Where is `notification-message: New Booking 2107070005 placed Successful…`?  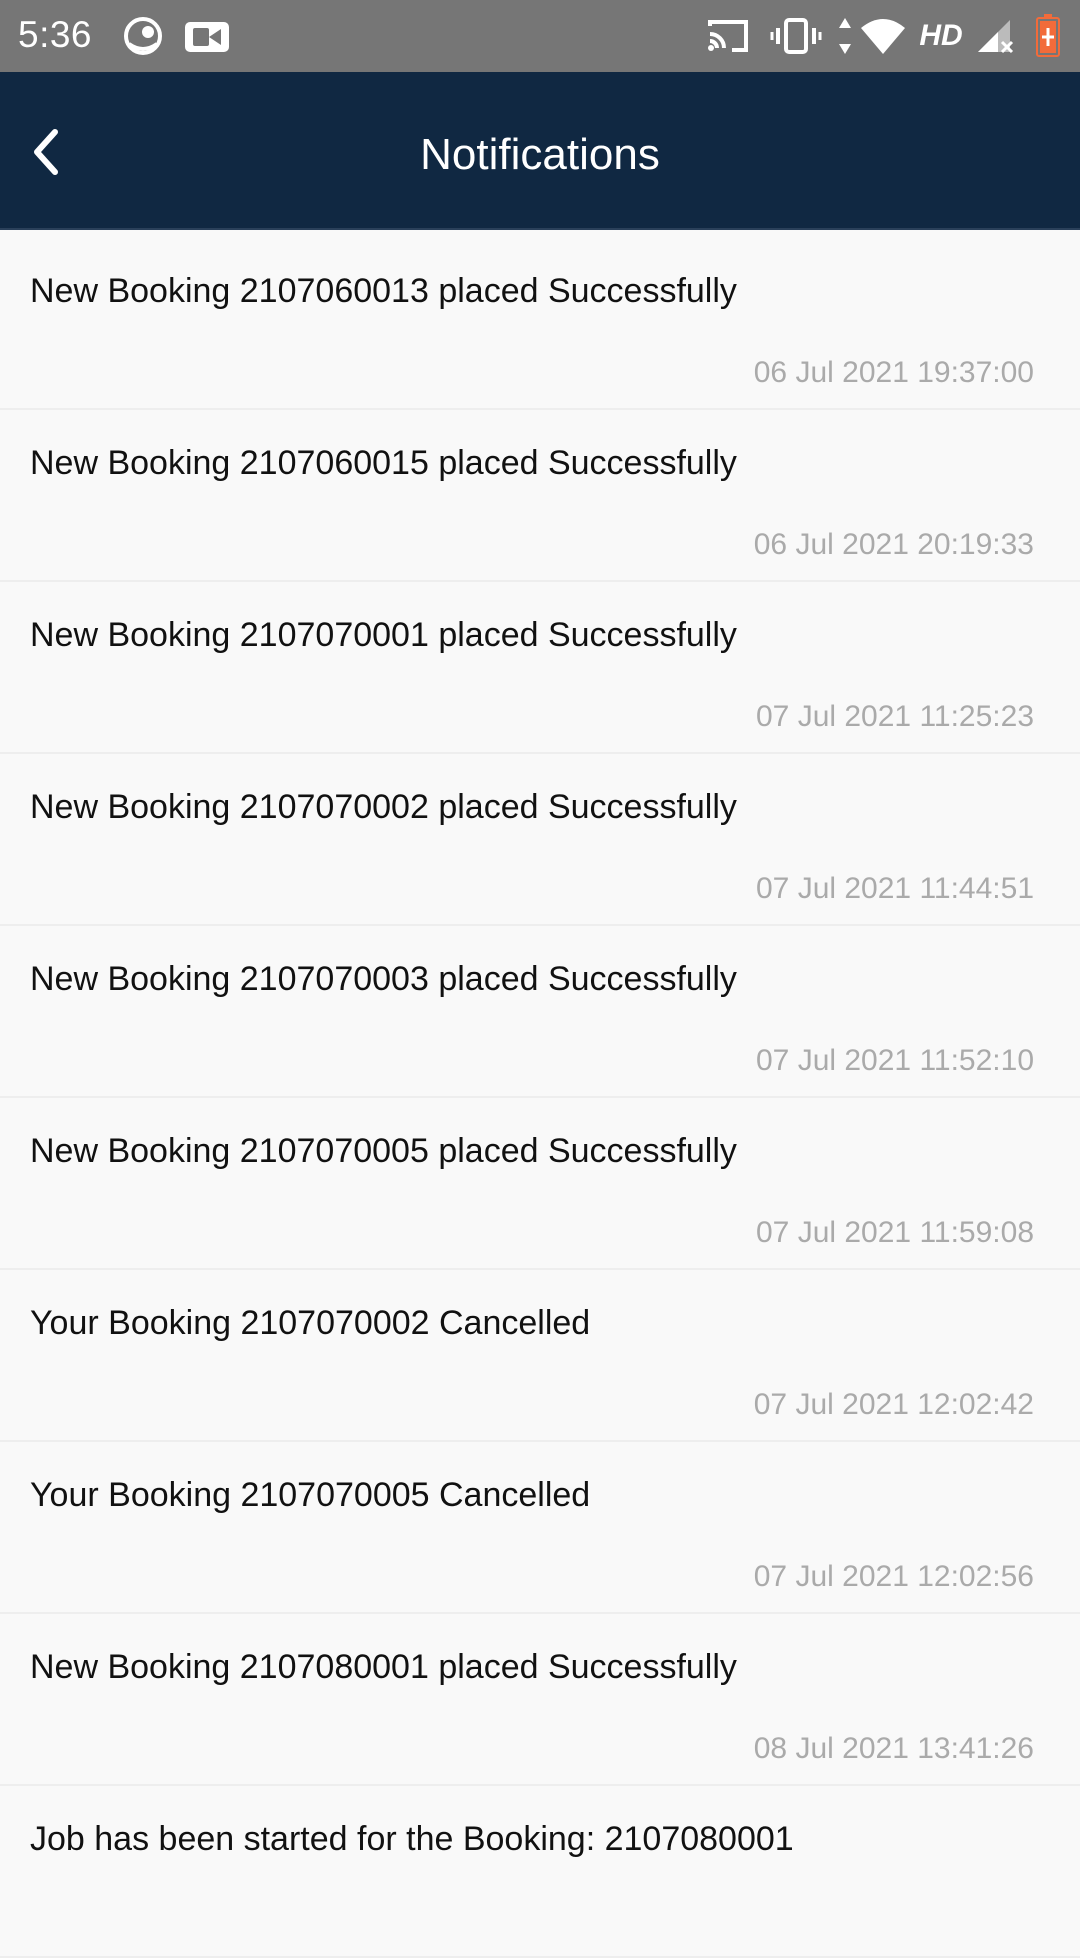
notification-message: New Booking 2107070005 placed Successful… is located at coordinates (383, 1151).